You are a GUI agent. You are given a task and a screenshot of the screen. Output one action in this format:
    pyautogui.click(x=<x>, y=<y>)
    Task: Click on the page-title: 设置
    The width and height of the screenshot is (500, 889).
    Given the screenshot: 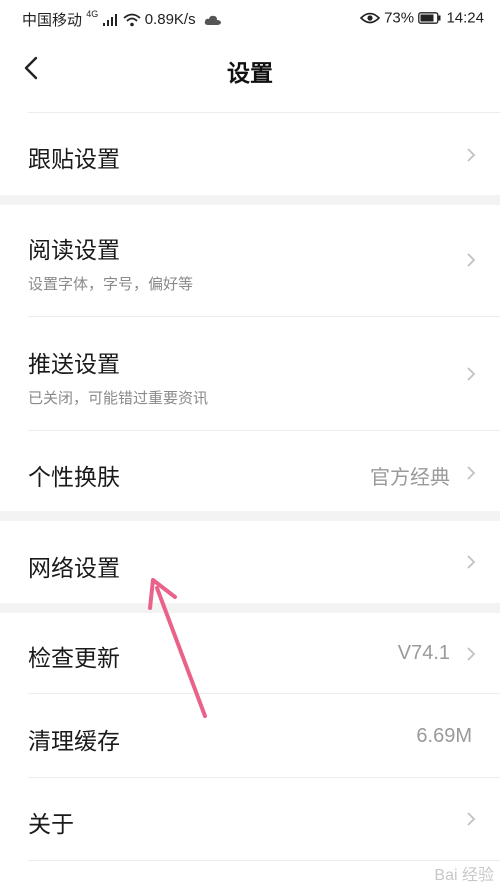 What is the action you would take?
    pyautogui.click(x=250, y=74)
    